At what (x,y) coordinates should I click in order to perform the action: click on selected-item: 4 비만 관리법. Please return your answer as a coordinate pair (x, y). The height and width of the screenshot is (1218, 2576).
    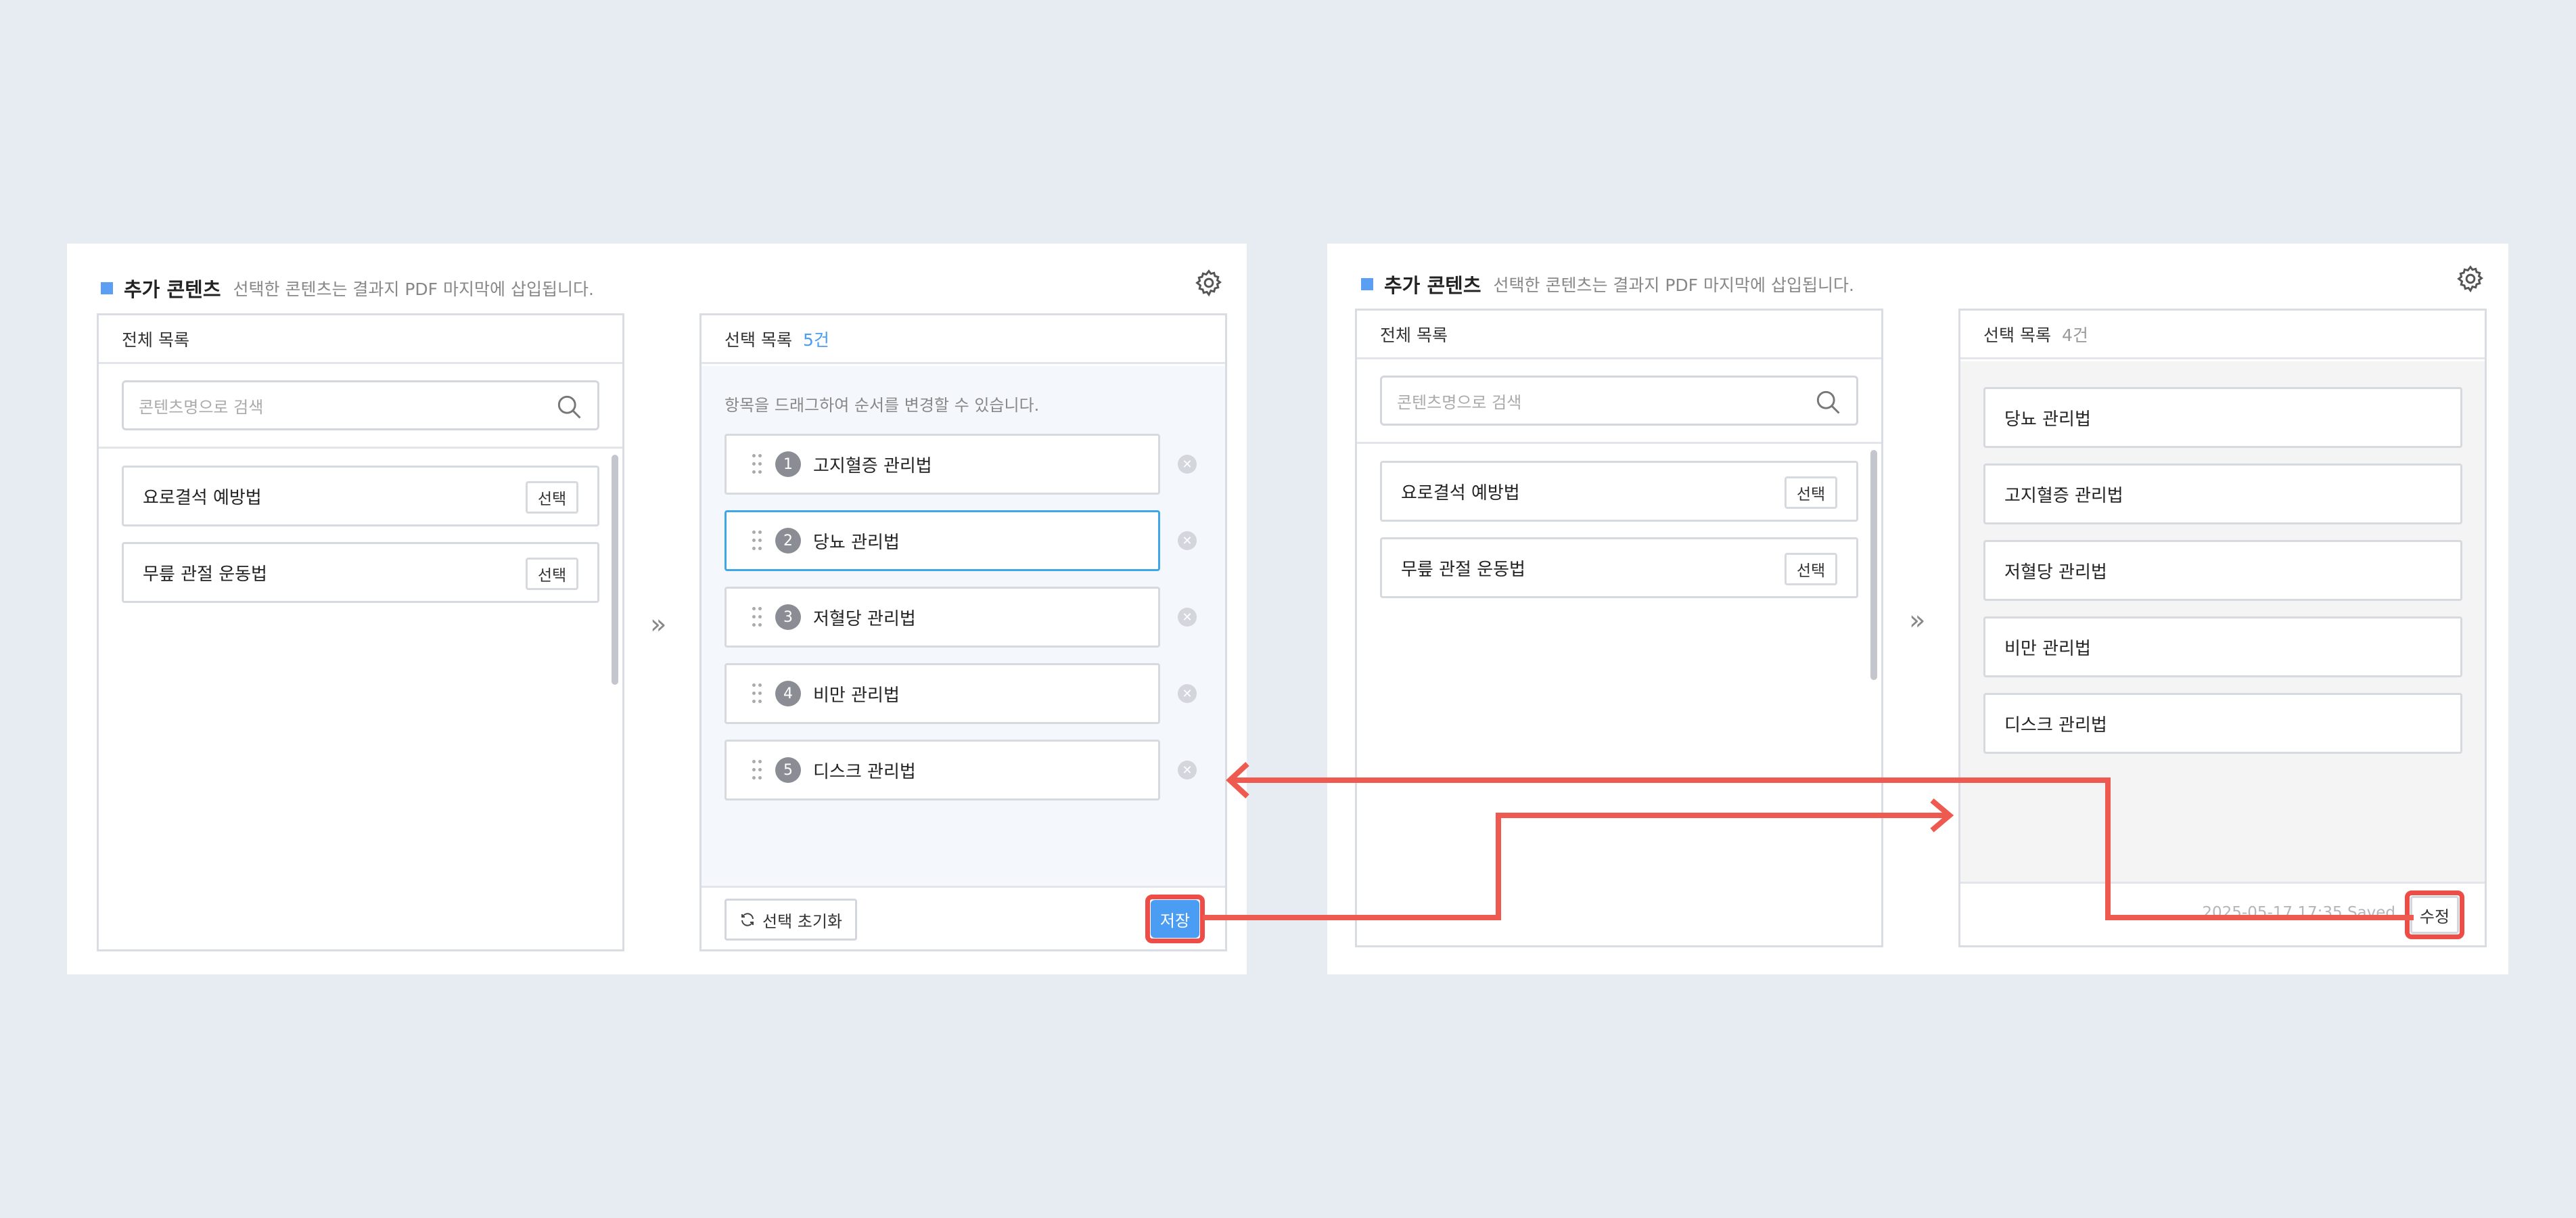
    Looking at the image, I should click on (942, 693).